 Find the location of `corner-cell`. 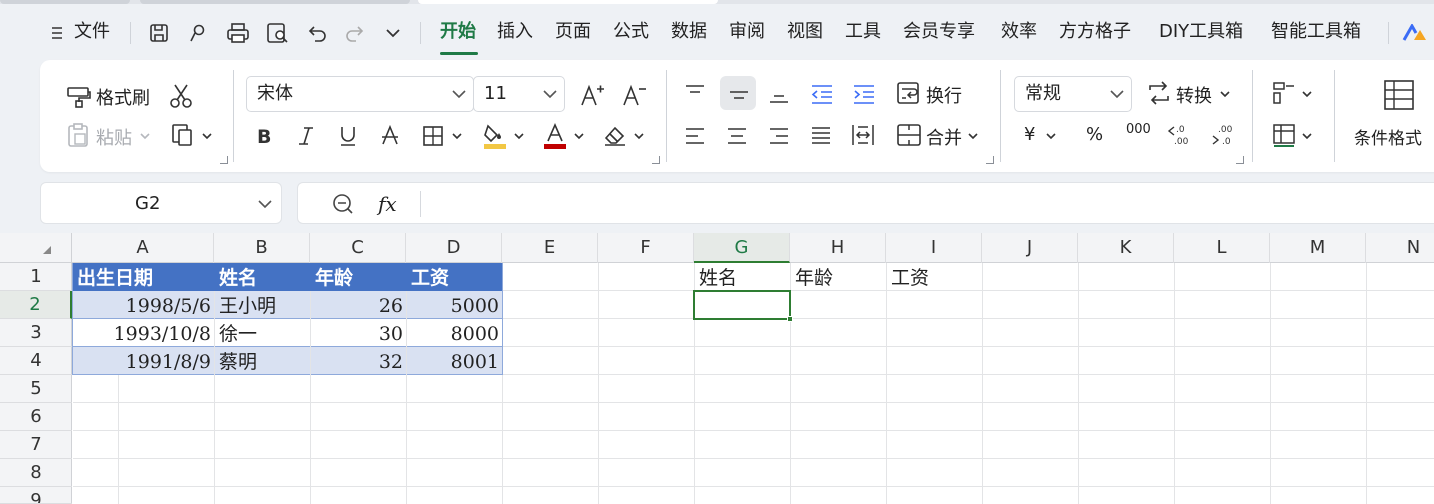

corner-cell is located at coordinates (36, 248).